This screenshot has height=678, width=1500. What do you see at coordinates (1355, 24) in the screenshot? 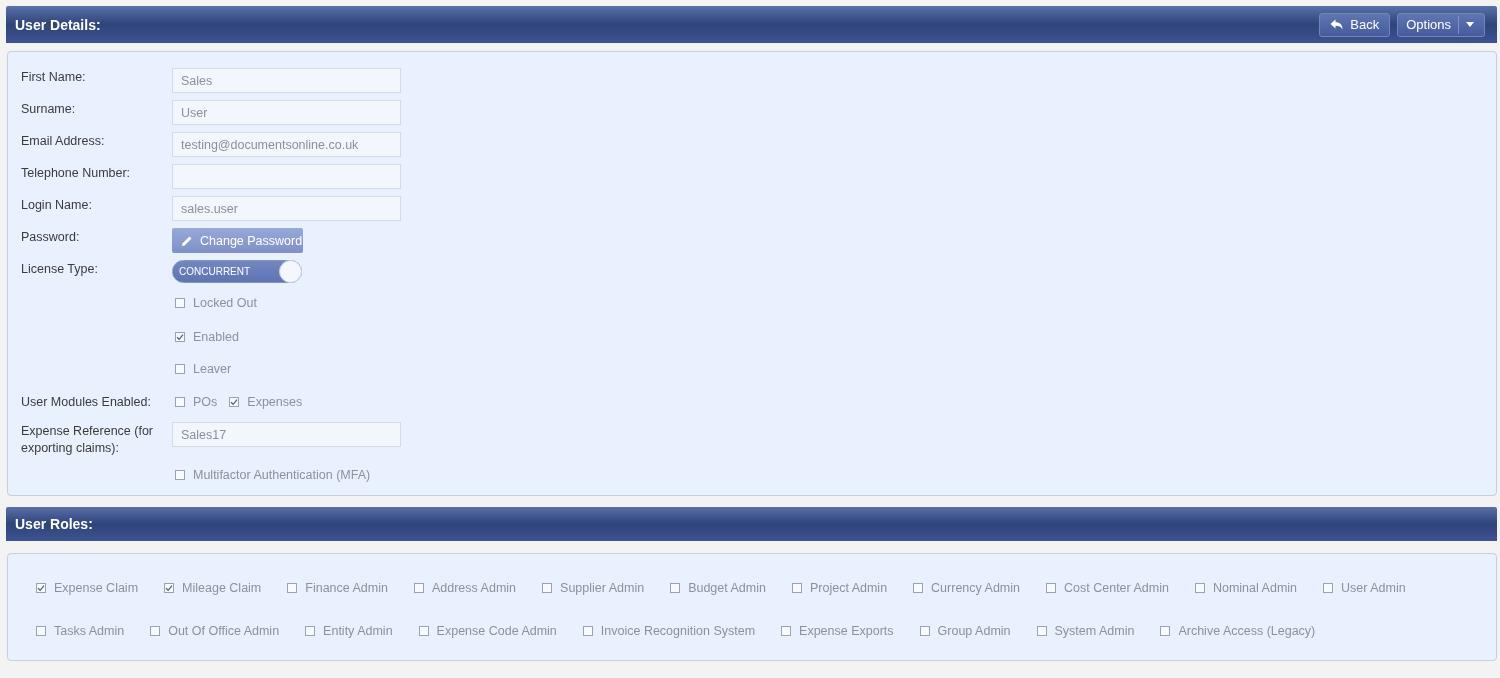
I see `back-button: Back` at bounding box center [1355, 24].